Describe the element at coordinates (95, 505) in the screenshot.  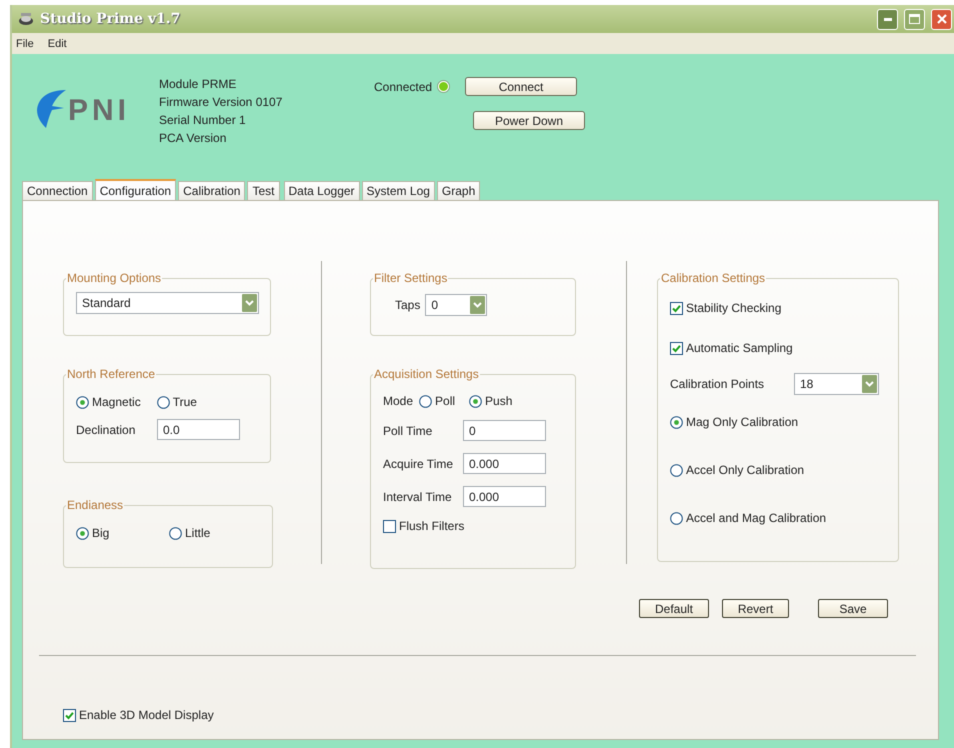
I see `group-title: Endianess` at that location.